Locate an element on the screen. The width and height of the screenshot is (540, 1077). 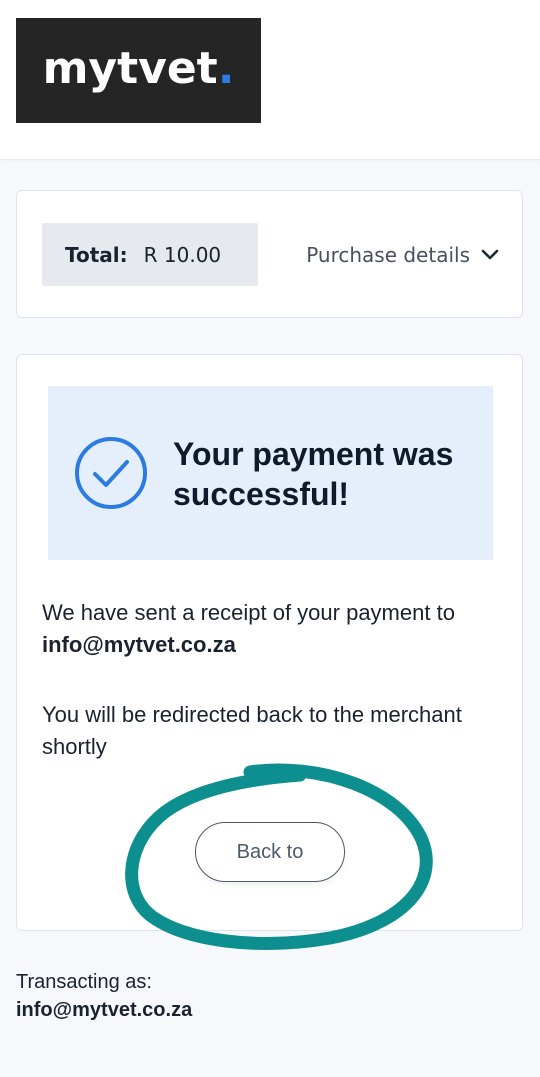
back-to-merchant-button: Back to is located at coordinates (270, 852).